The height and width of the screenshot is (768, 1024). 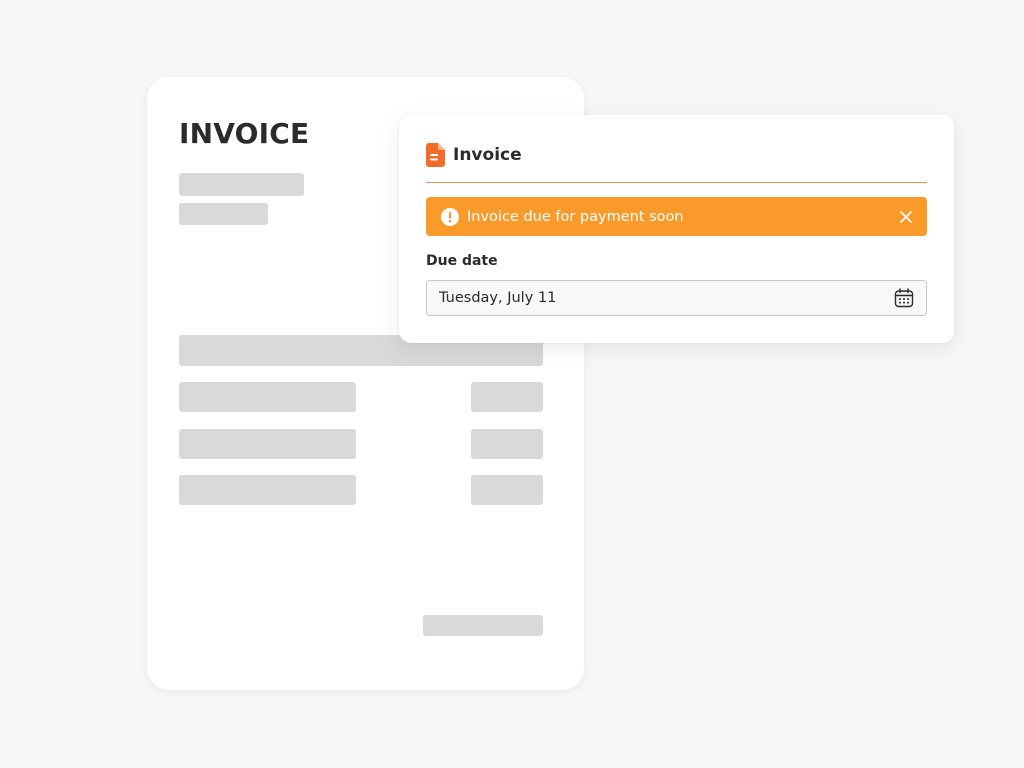 I want to click on alert-message: Invoice due for payment soon, so click(x=575, y=216).